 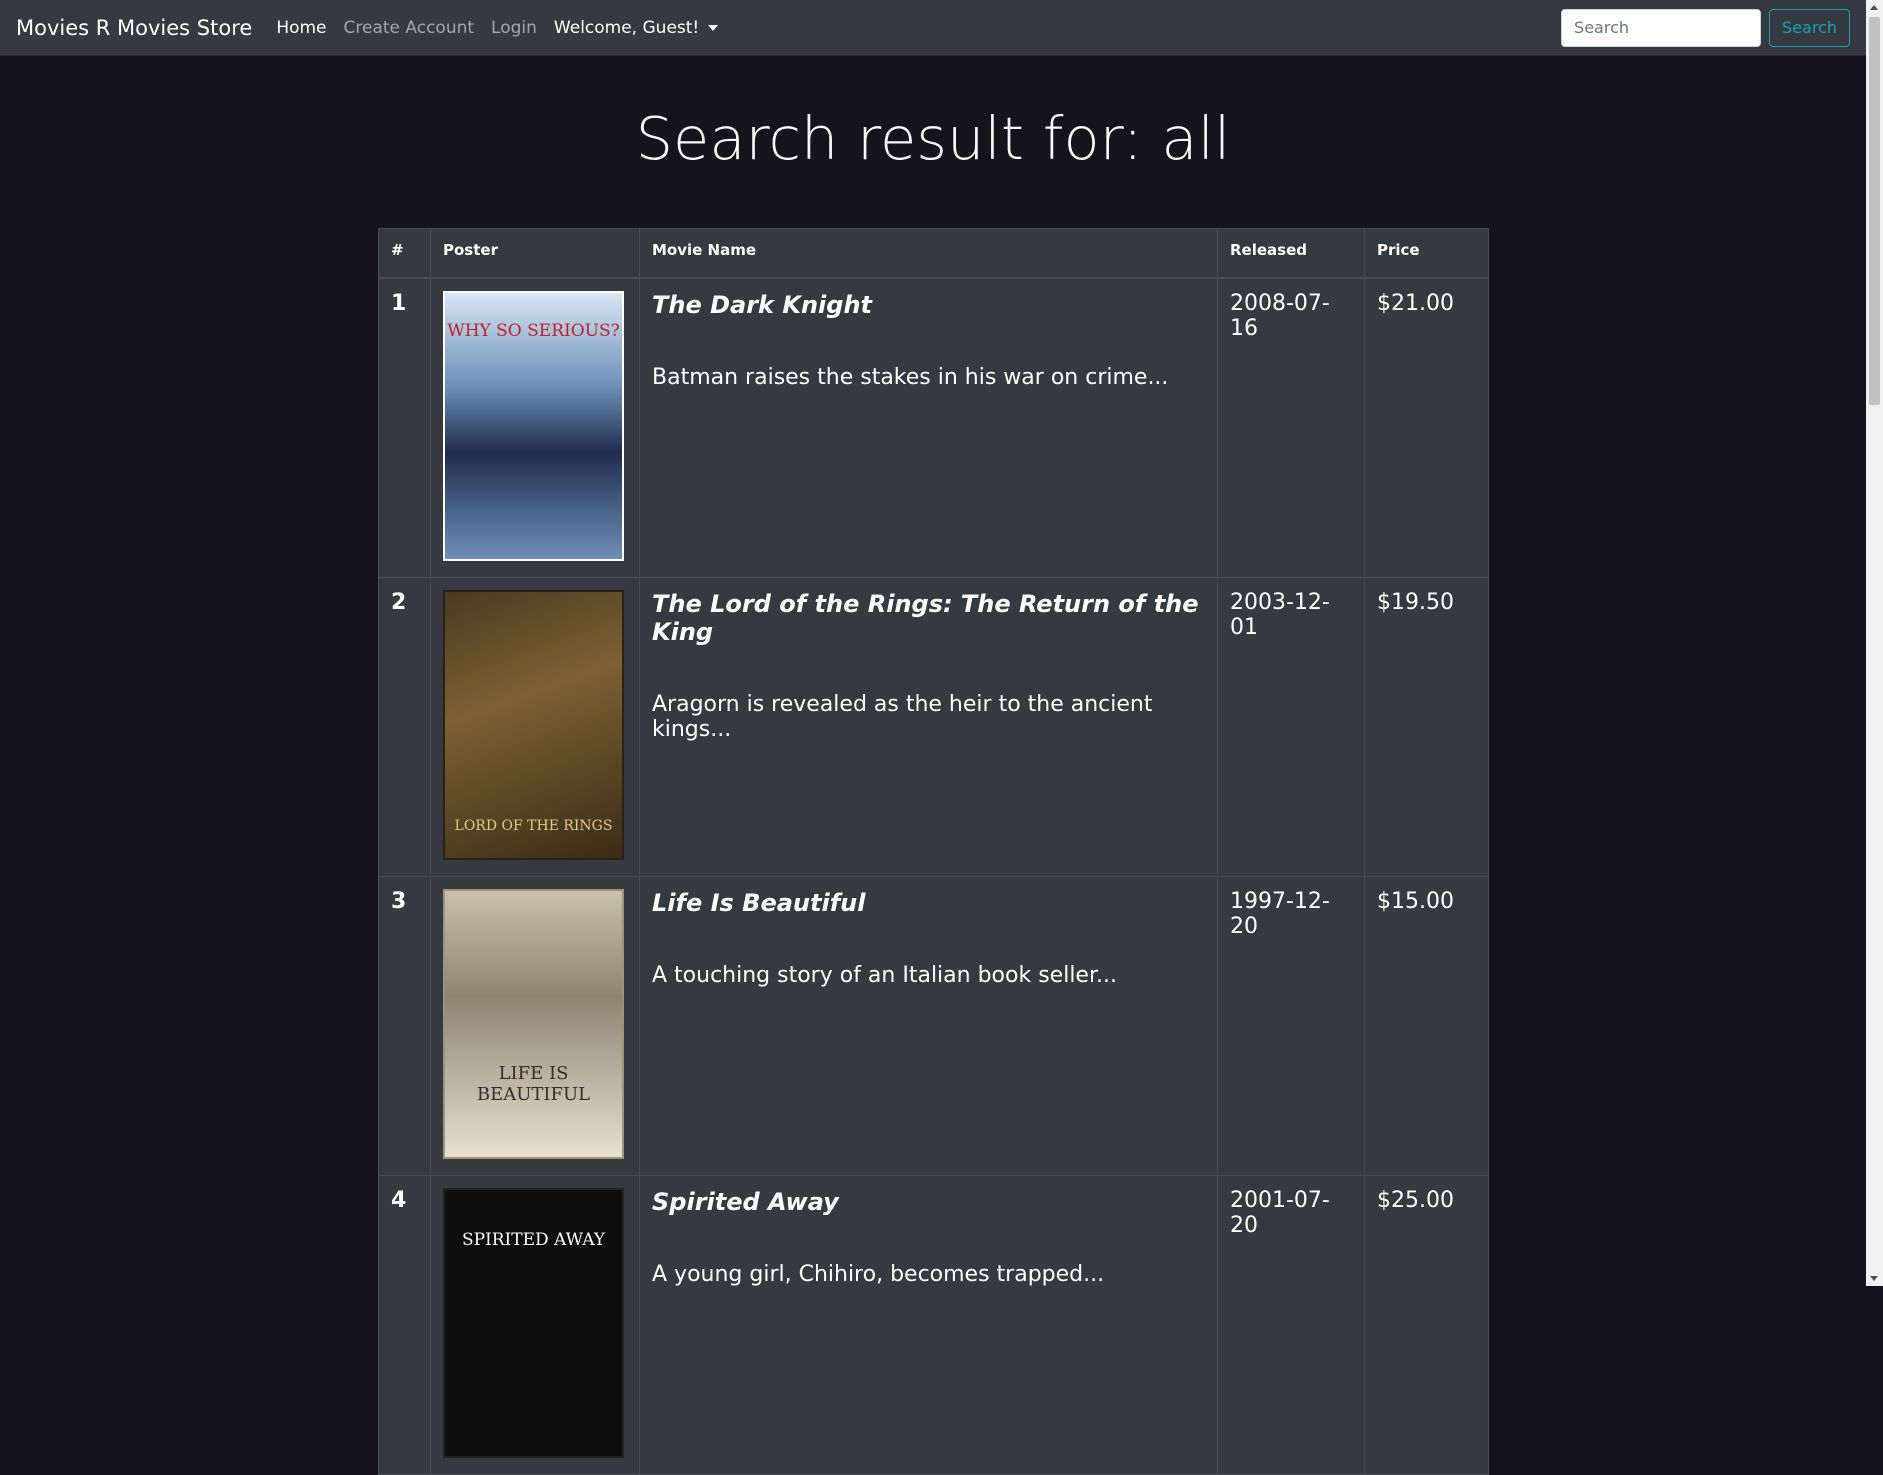 What do you see at coordinates (1291, 253) in the screenshot?
I see `header-released: Released` at bounding box center [1291, 253].